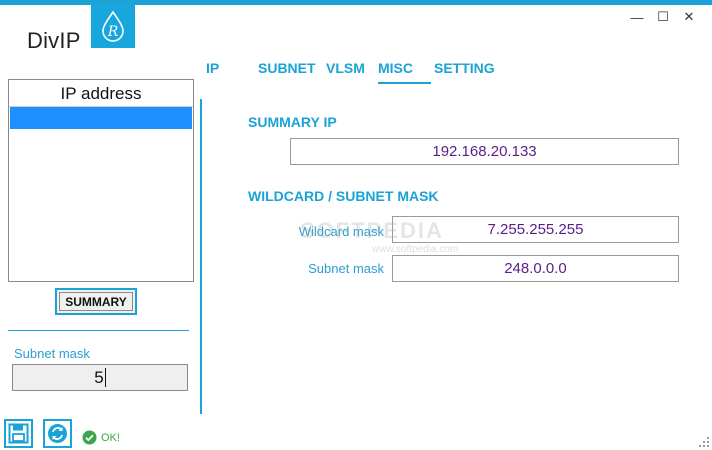  What do you see at coordinates (101, 93) in the screenshot?
I see `list-header: IP address` at bounding box center [101, 93].